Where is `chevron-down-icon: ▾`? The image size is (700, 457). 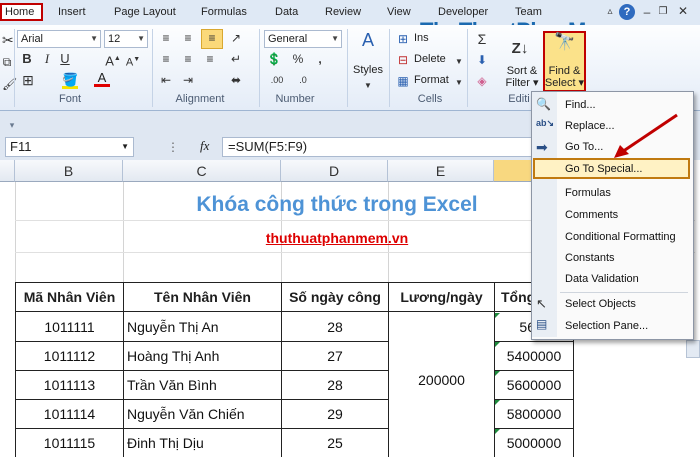
chevron-down-icon: ▾ is located at coordinates (12, 125).